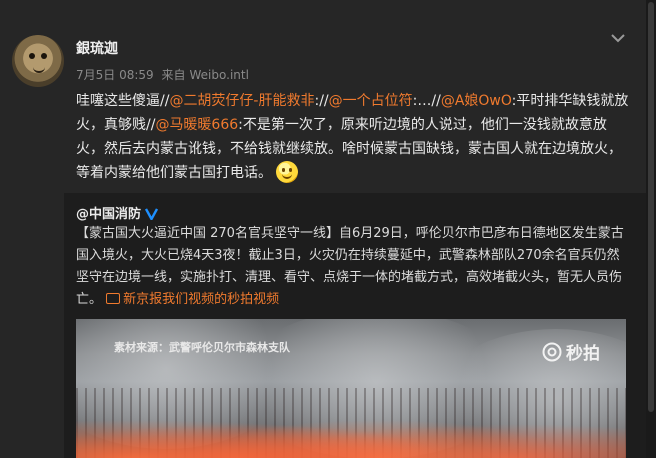  I want to click on video-link: 新京报我们视频的秒拍视频, so click(192, 299).